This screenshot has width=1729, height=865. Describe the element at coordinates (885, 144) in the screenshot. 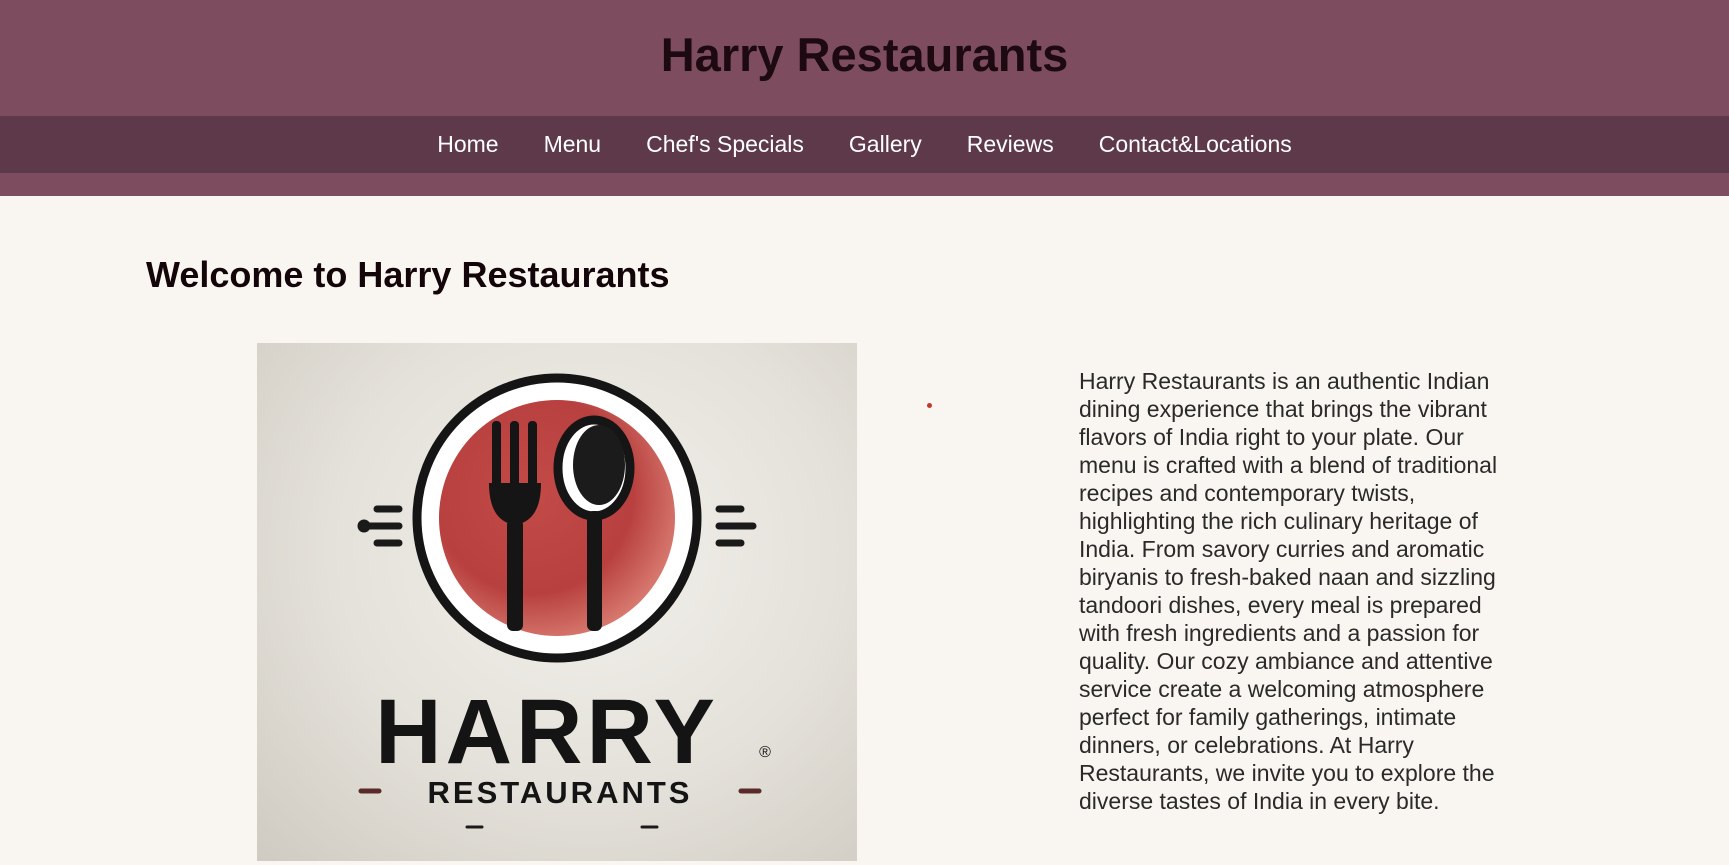

I see `nav-gallery: Gallery` at that location.